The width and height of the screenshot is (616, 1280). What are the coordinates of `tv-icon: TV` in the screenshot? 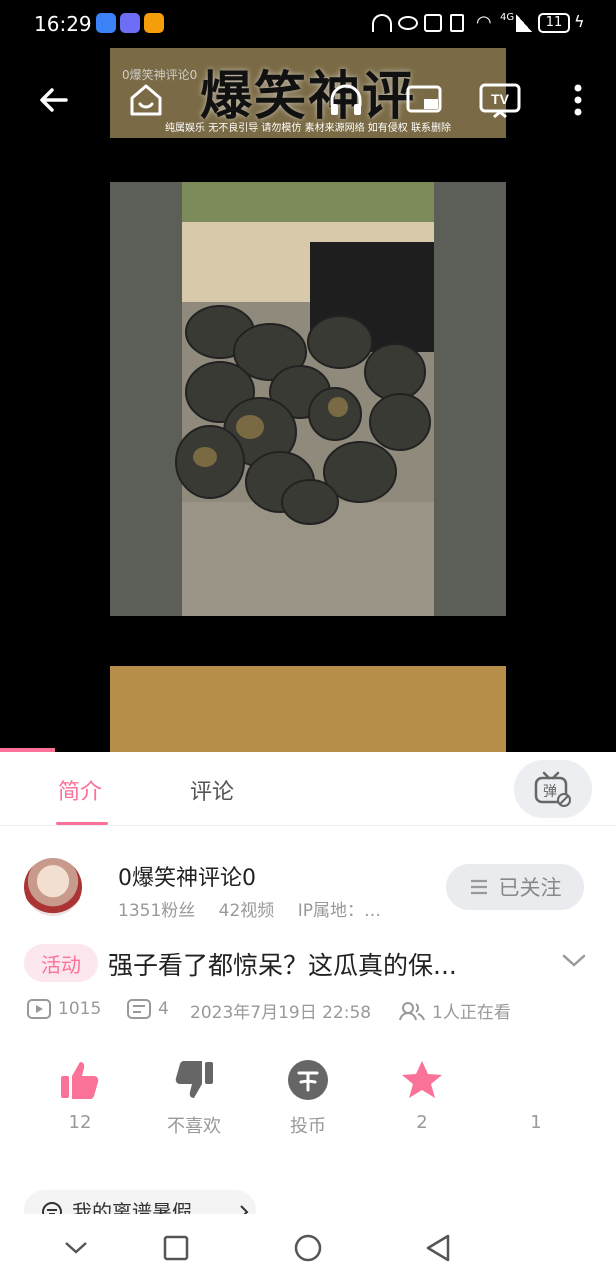 It's located at (500, 101).